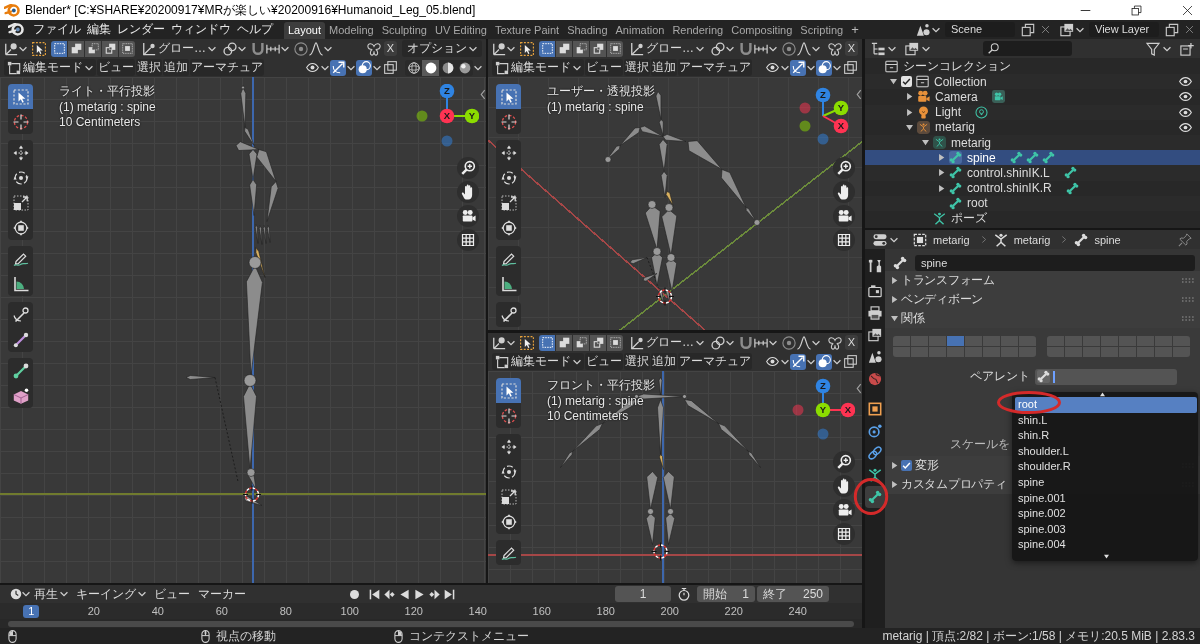  What do you see at coordinates (1055, 263) in the screenshot?
I see `bone-name-field: spine` at bounding box center [1055, 263].